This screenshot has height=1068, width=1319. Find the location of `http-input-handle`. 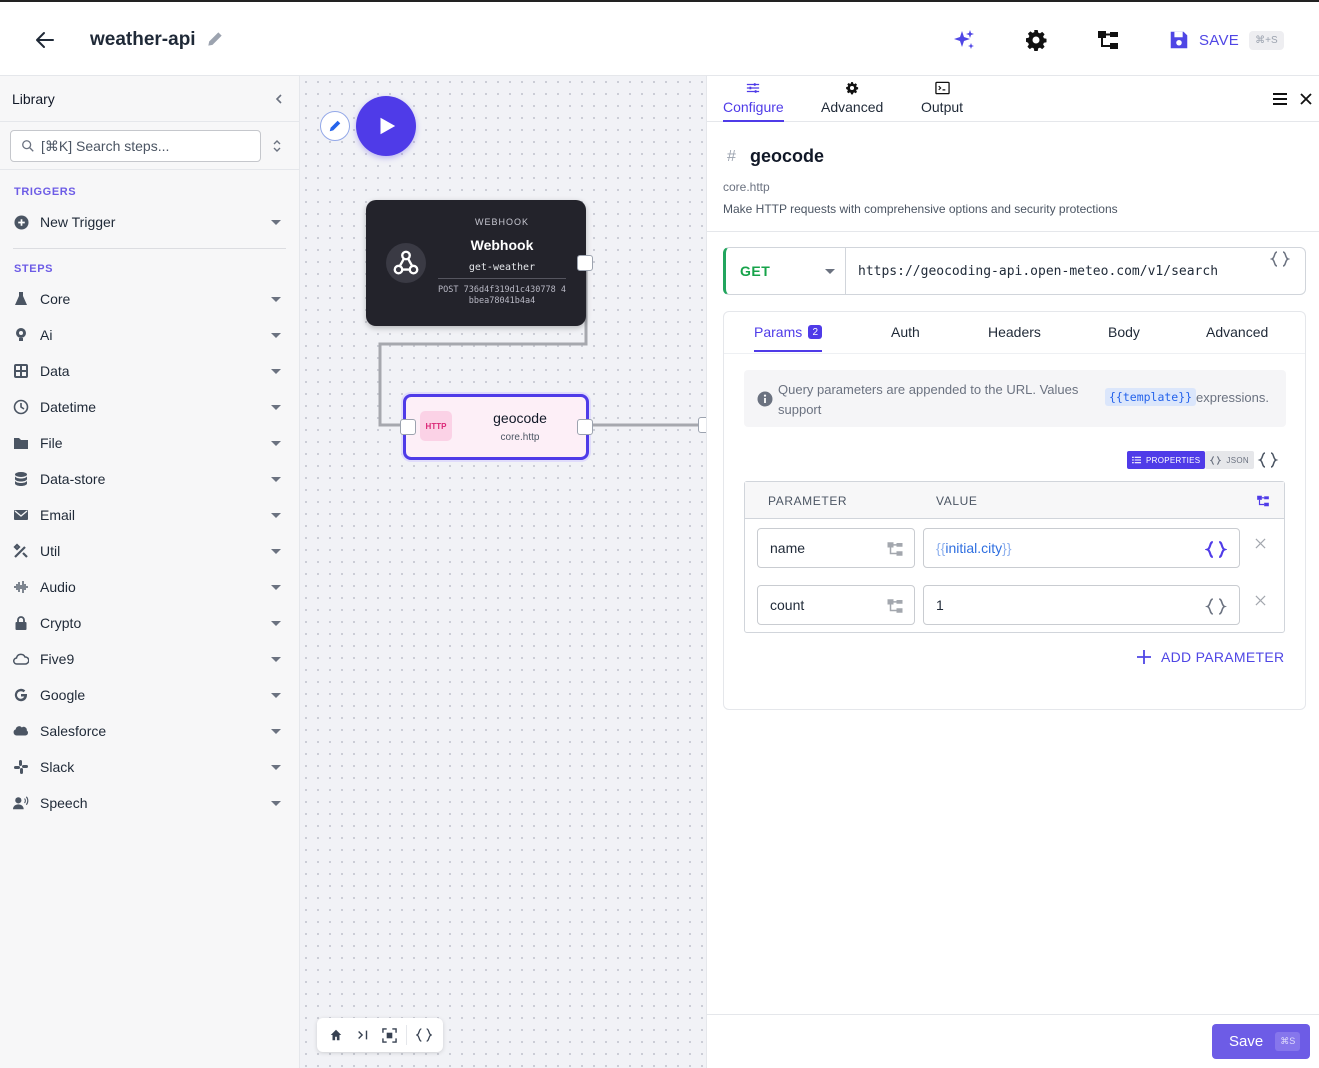

http-input-handle is located at coordinates (408, 427).